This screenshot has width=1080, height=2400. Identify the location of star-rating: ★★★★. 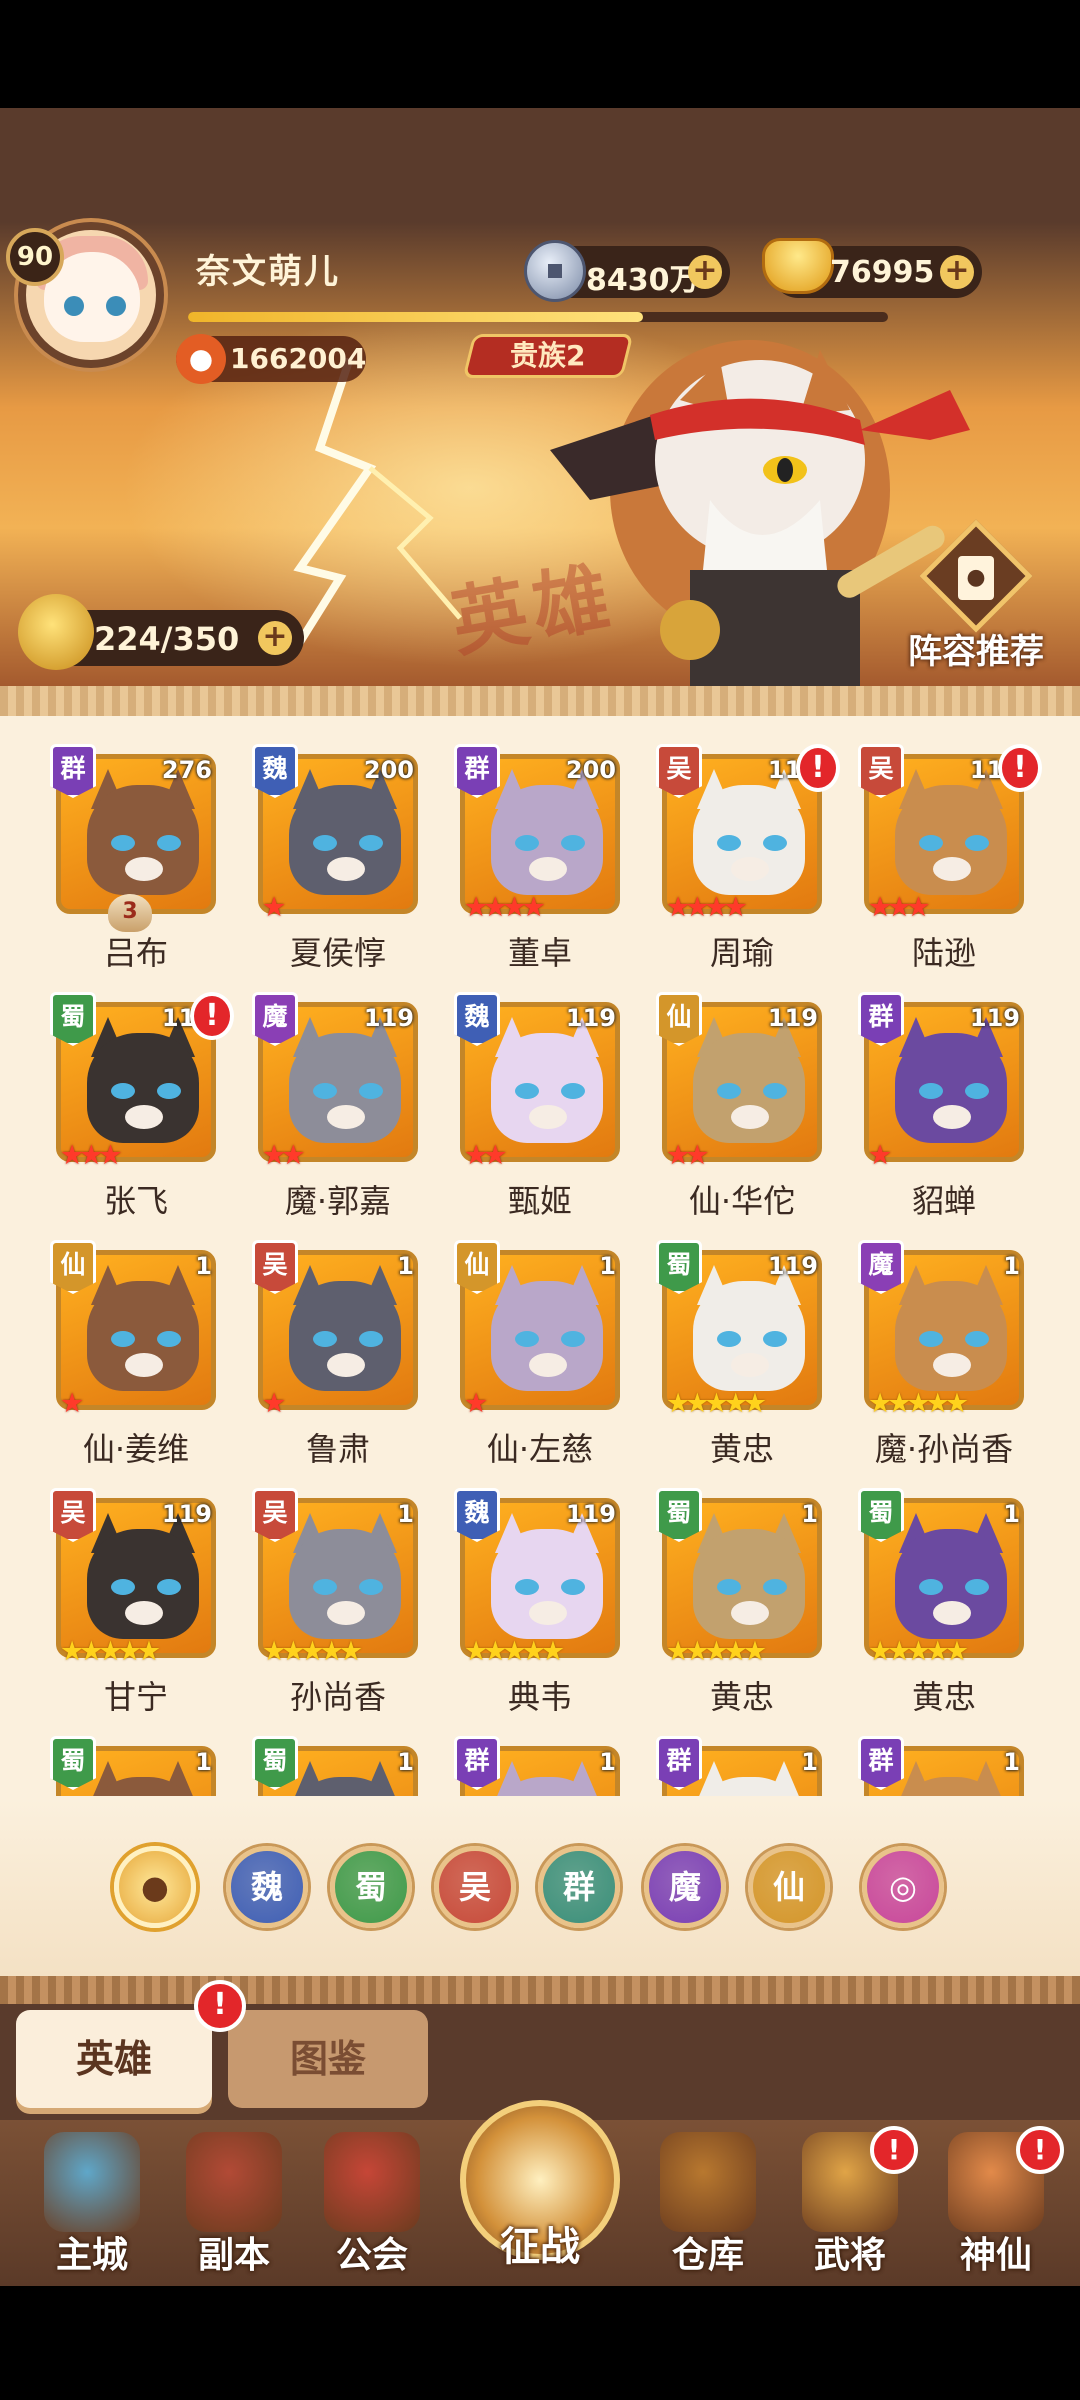
(505, 907).